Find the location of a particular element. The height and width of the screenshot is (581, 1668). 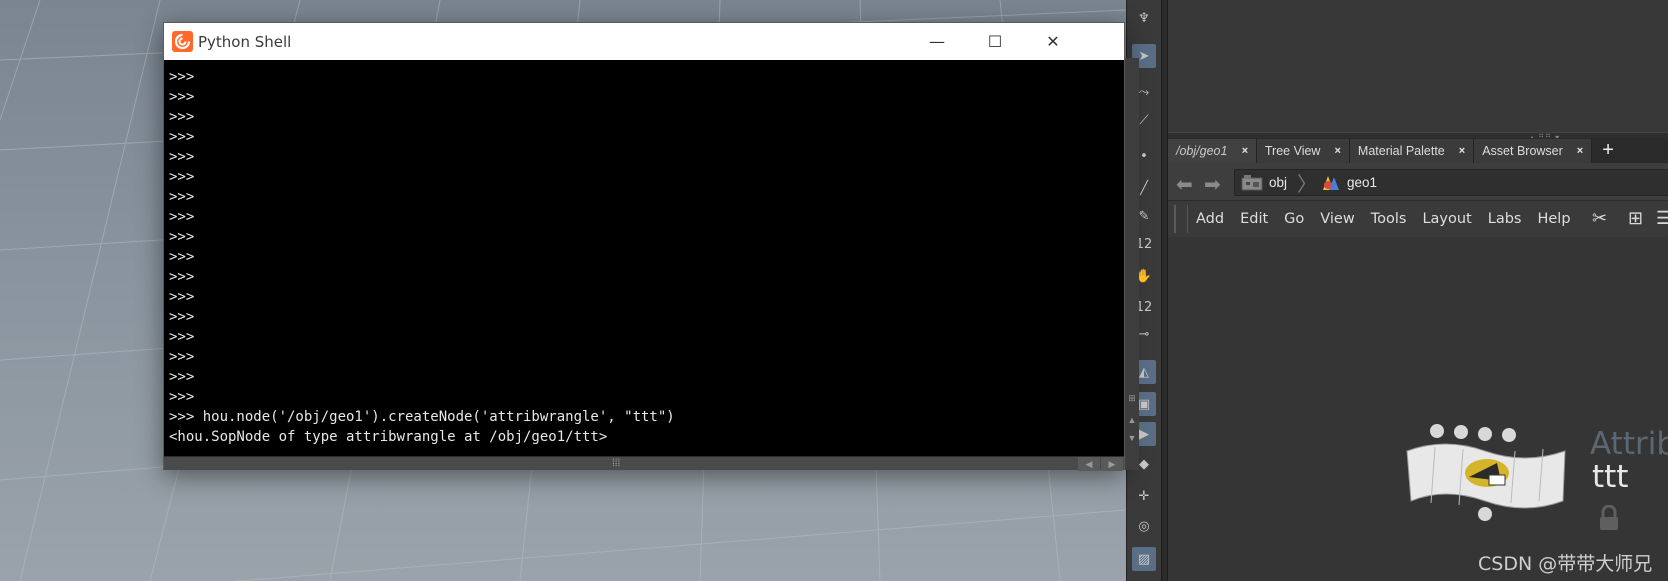

list-icon: ☰ is located at coordinates (1662, 218).